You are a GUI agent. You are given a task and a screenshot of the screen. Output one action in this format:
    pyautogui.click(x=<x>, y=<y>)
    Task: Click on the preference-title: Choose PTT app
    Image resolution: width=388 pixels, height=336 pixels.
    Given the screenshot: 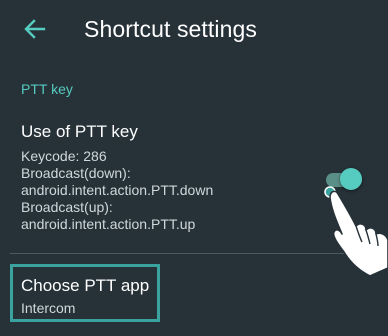 What is the action you would take?
    pyautogui.click(x=85, y=285)
    